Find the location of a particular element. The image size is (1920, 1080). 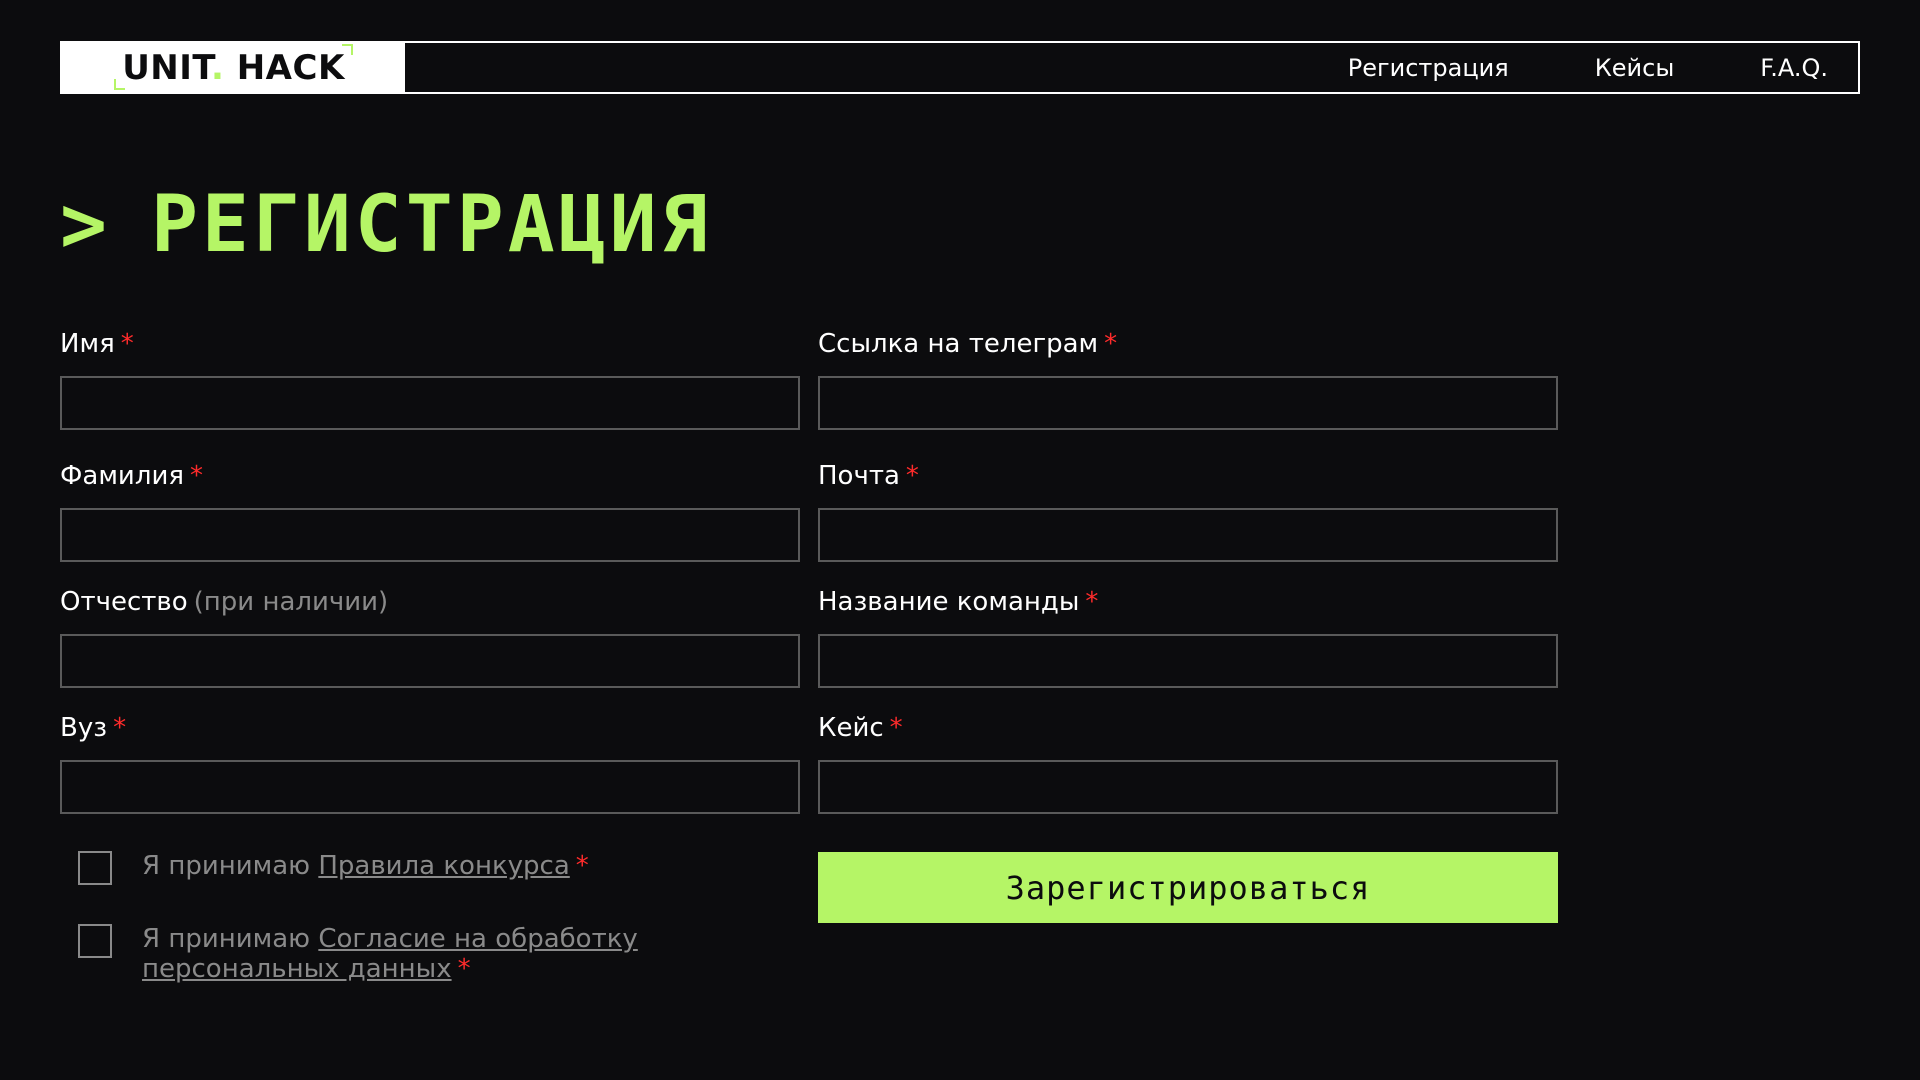

telegram-field: Ссылка на телеграм * is located at coordinates (1188, 378).